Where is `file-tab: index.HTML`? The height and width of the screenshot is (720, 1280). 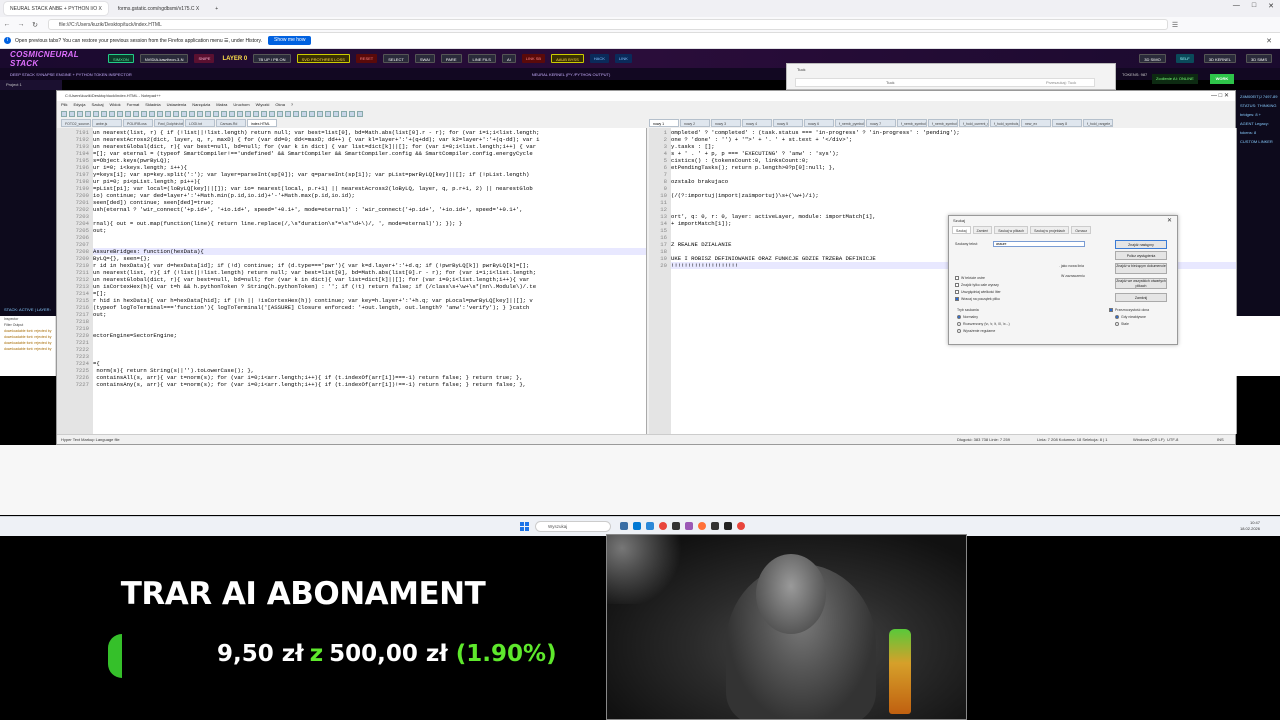 file-tab: index.HTML is located at coordinates (262, 123).